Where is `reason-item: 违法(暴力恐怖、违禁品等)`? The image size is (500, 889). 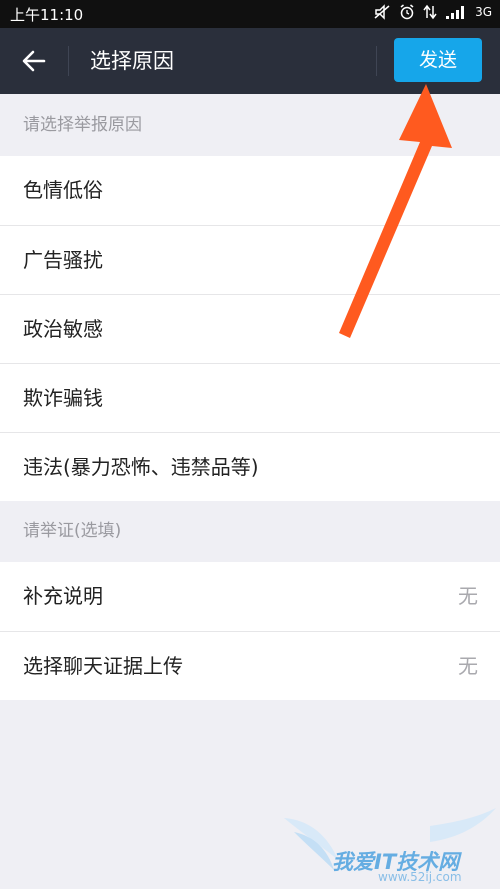 reason-item: 违法(暴力恐怖、违禁品等) is located at coordinates (250, 466).